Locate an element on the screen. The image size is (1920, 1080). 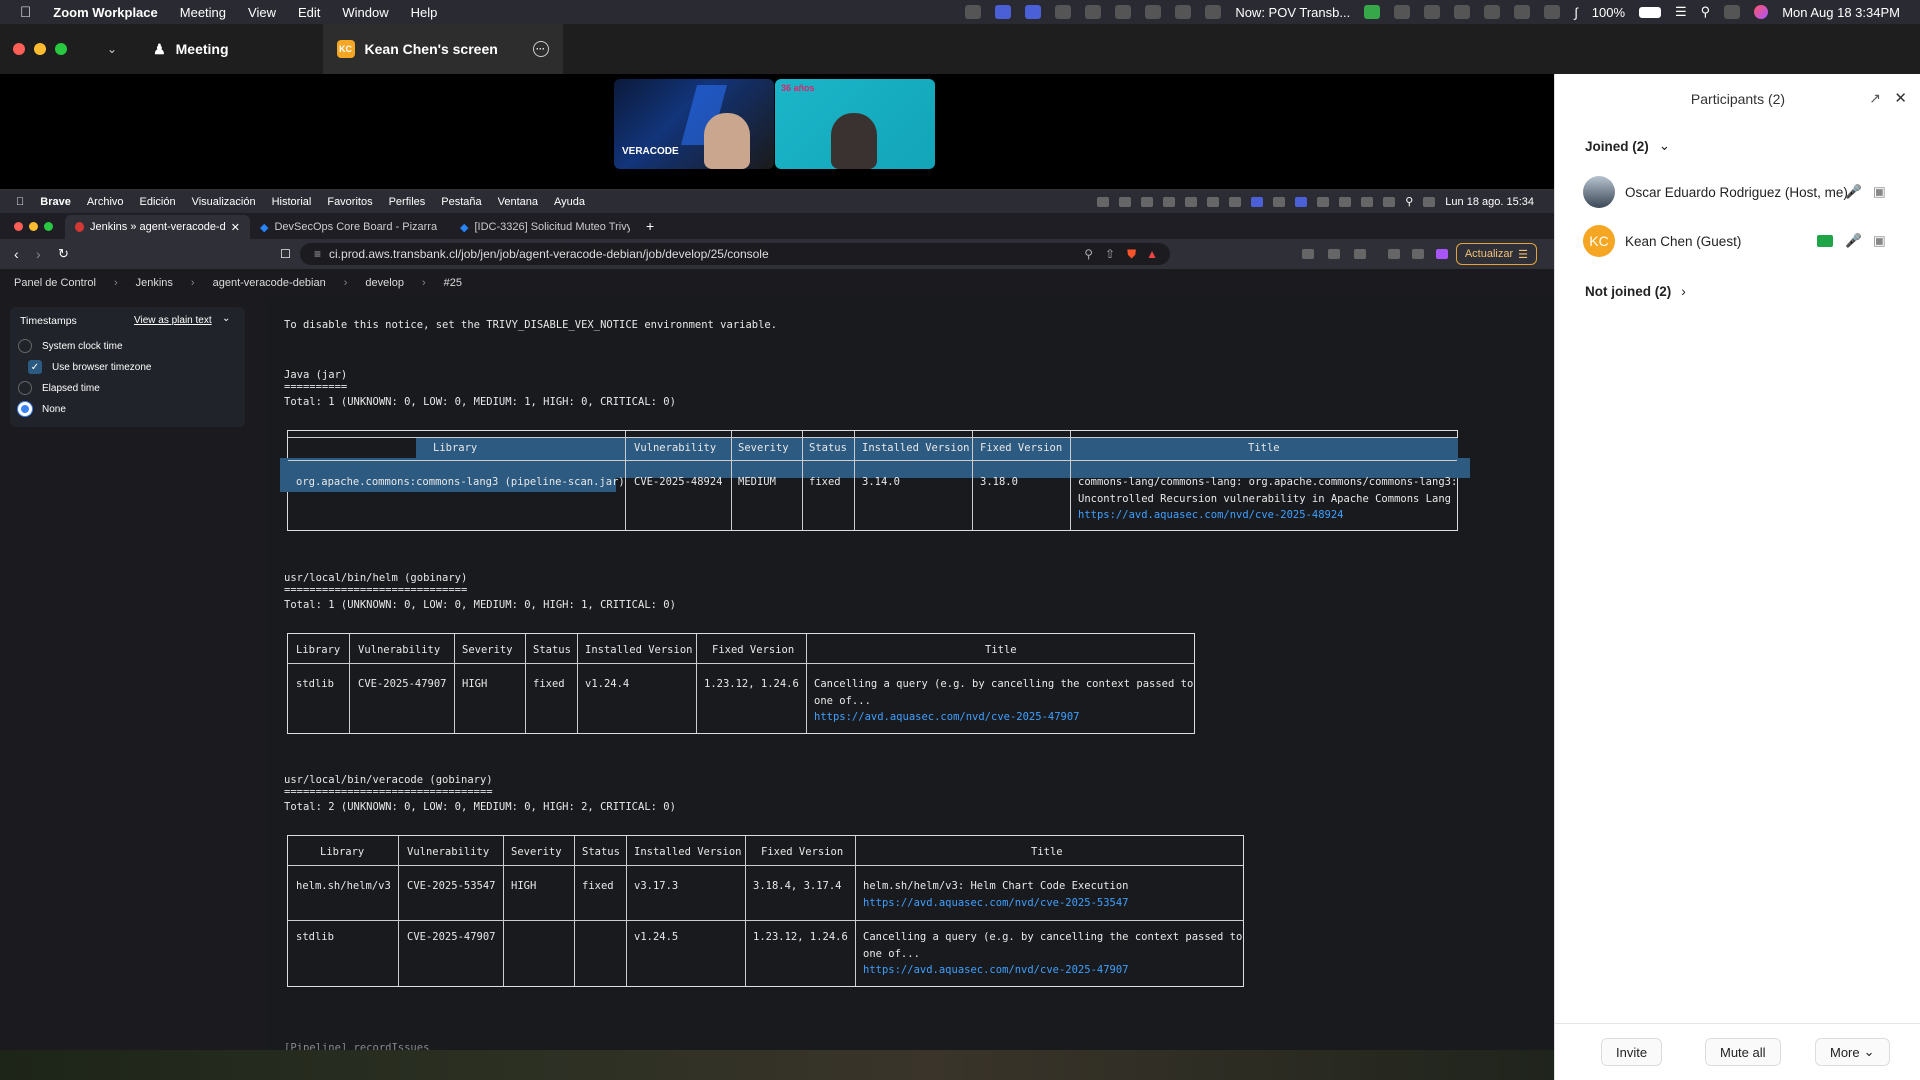
not-joined-section-toggle: Not joined (2) › is located at coordinates (1635, 291).